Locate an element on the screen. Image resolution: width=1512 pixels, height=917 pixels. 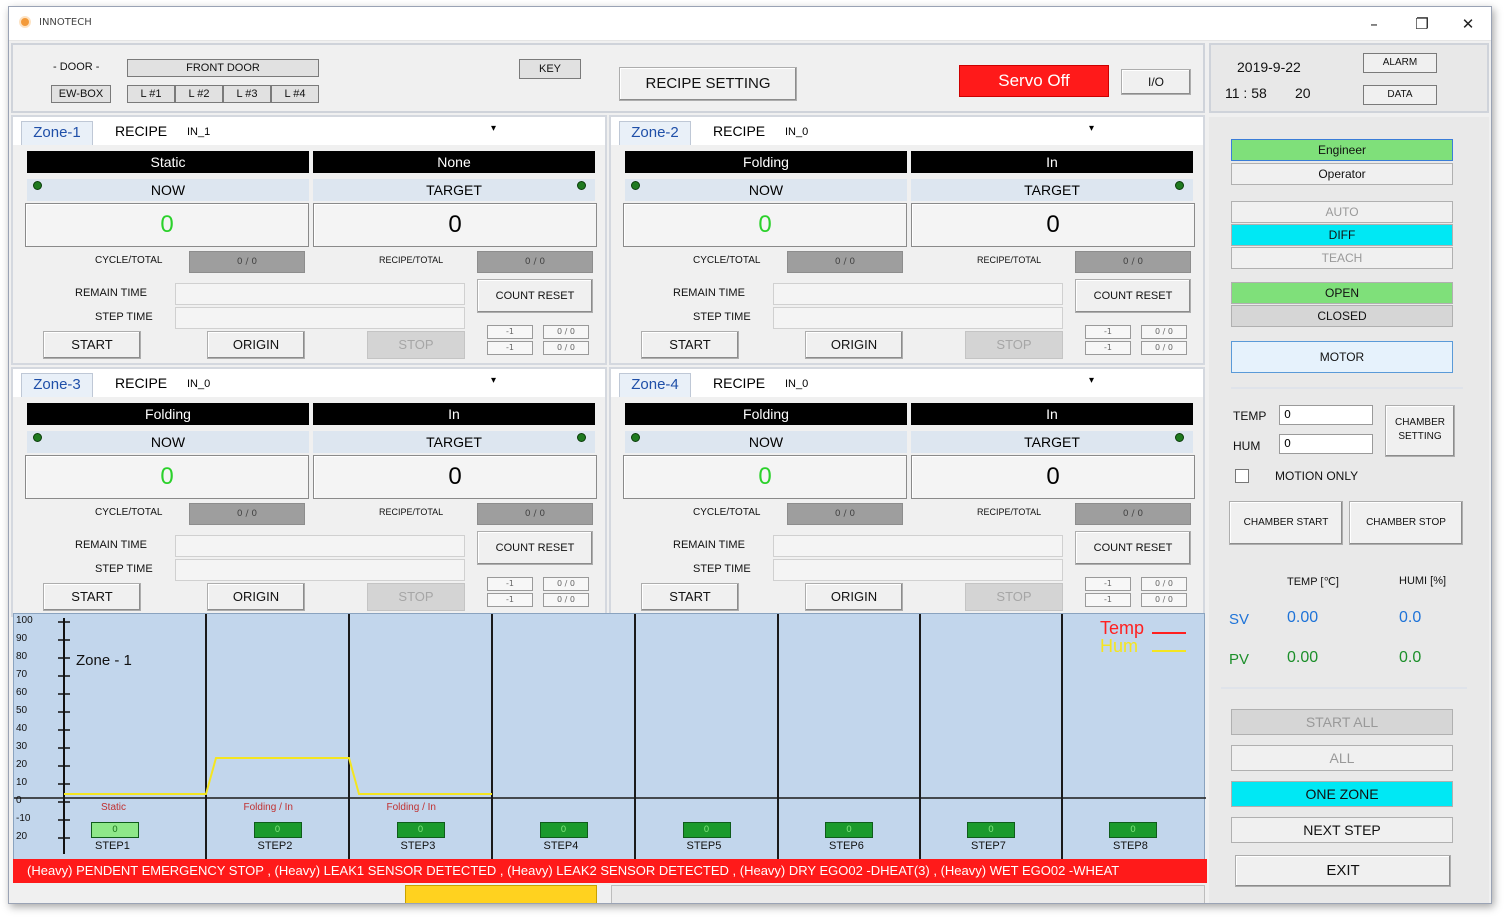
zone-tab: Zone-2 is located at coordinates (655, 133).